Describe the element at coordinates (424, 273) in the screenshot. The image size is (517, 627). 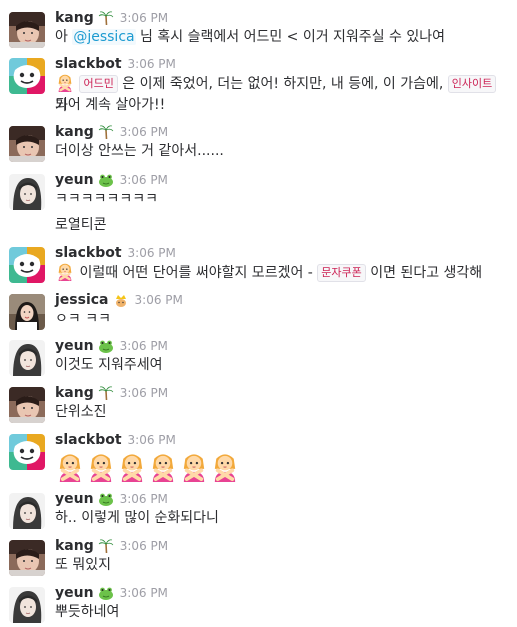
I see `text-segment: 이면 된다고 생각해` at that location.